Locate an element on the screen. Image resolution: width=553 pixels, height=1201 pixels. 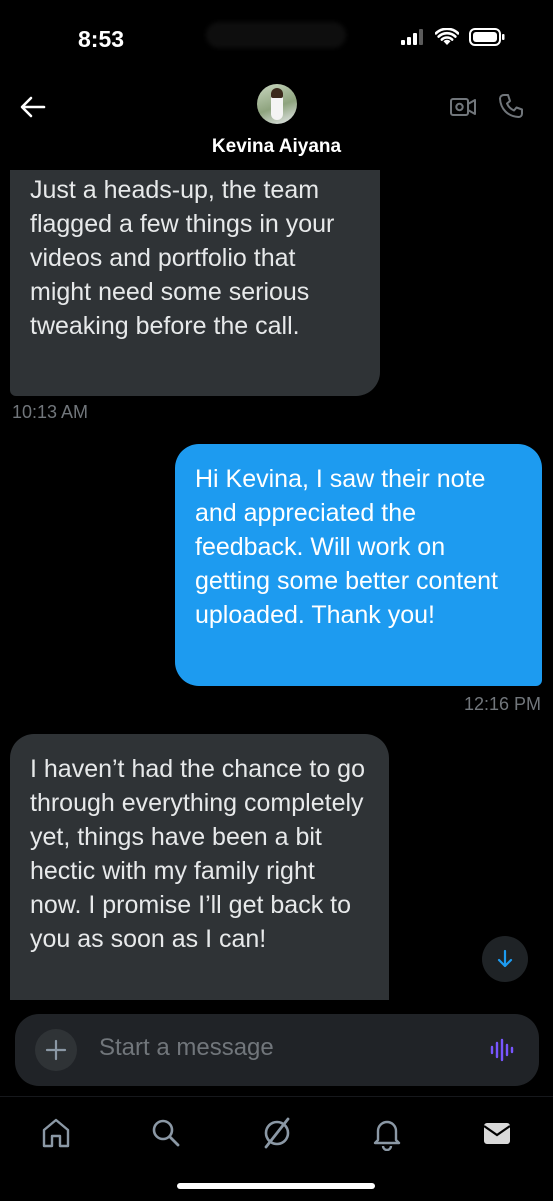
scroll-to-bottom-button is located at coordinates (505, 959).